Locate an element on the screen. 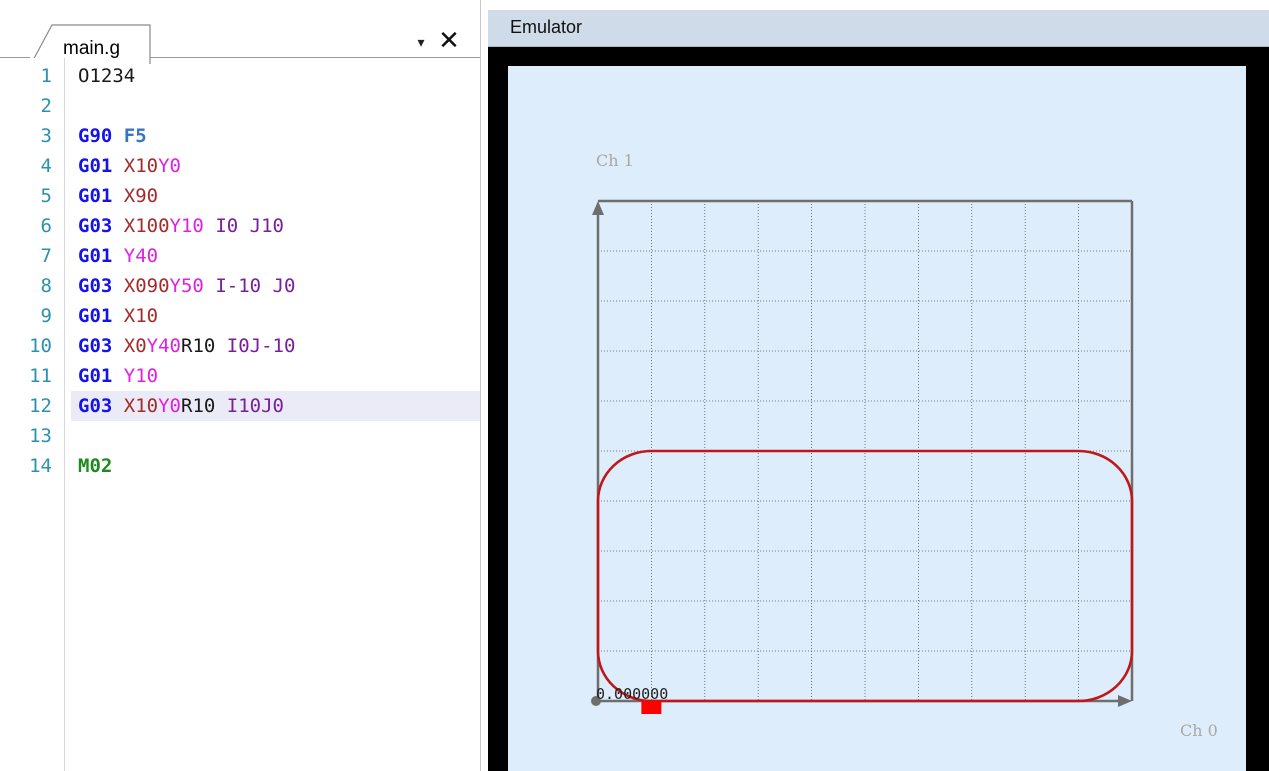 The image size is (1269, 771). line-number: 1 is located at coordinates (46, 76).